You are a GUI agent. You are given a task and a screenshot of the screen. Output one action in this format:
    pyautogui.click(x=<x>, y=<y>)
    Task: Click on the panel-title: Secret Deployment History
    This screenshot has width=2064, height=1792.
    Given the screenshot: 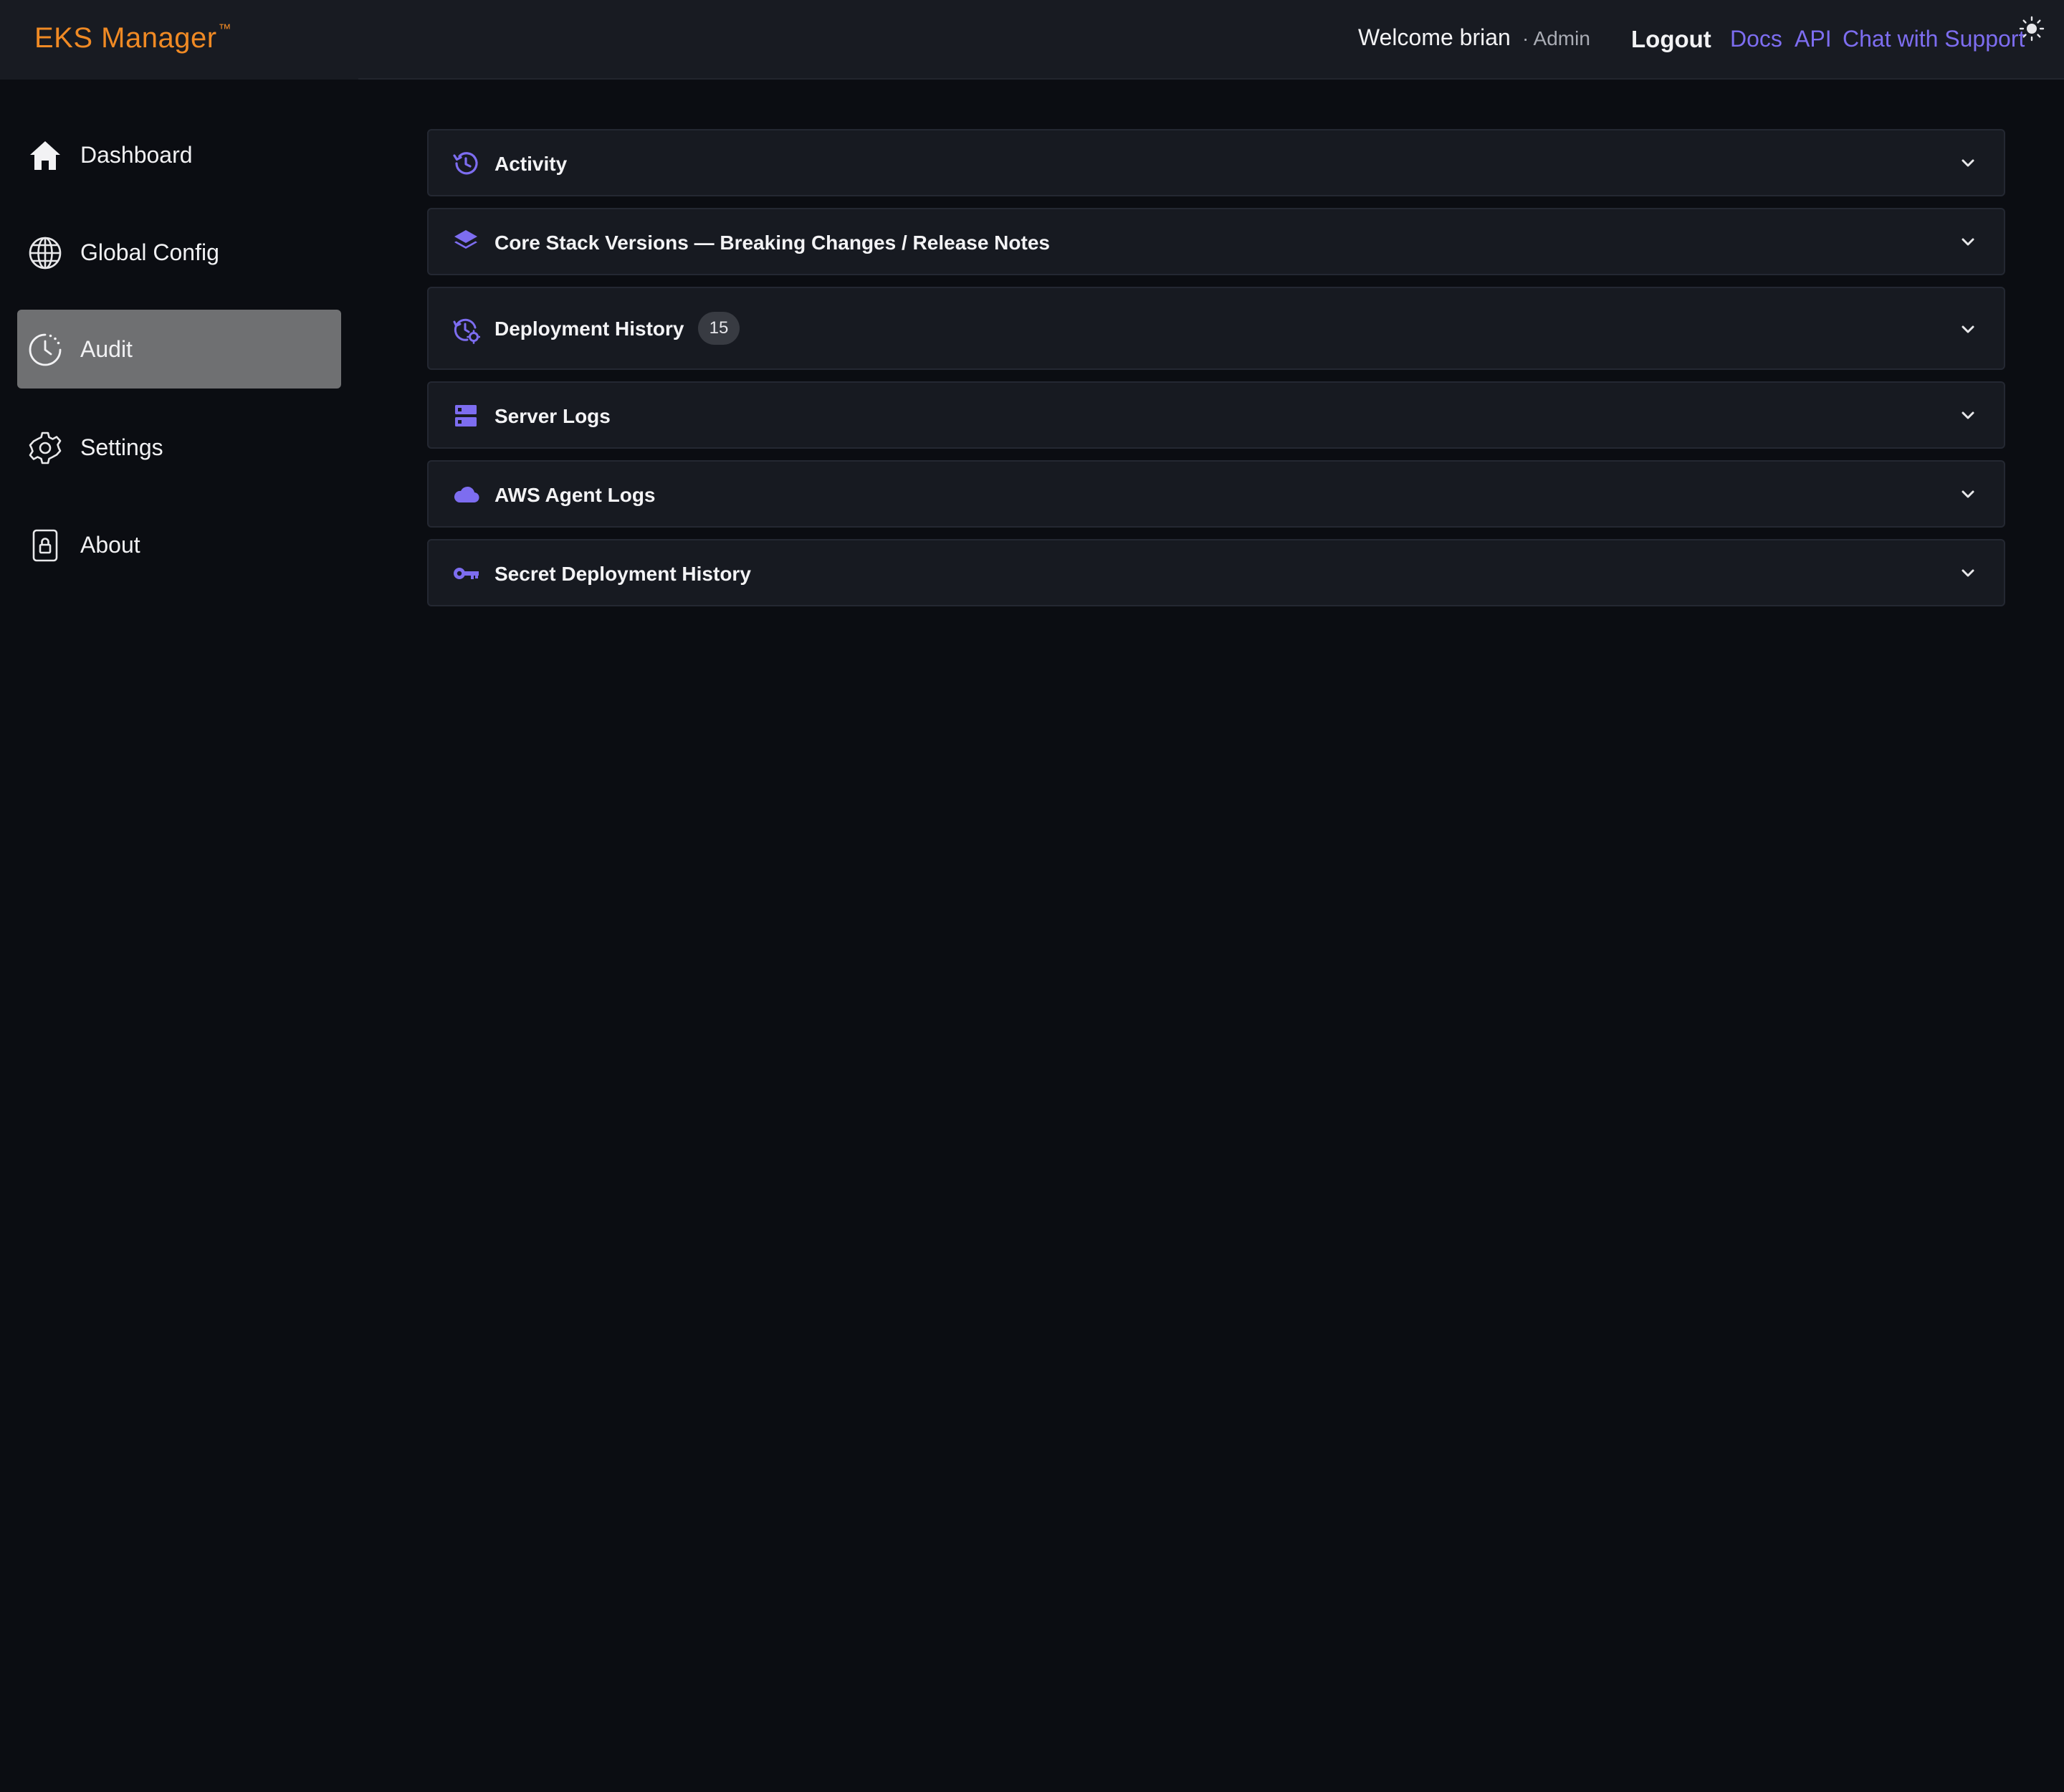 What is the action you would take?
    pyautogui.click(x=622, y=574)
    